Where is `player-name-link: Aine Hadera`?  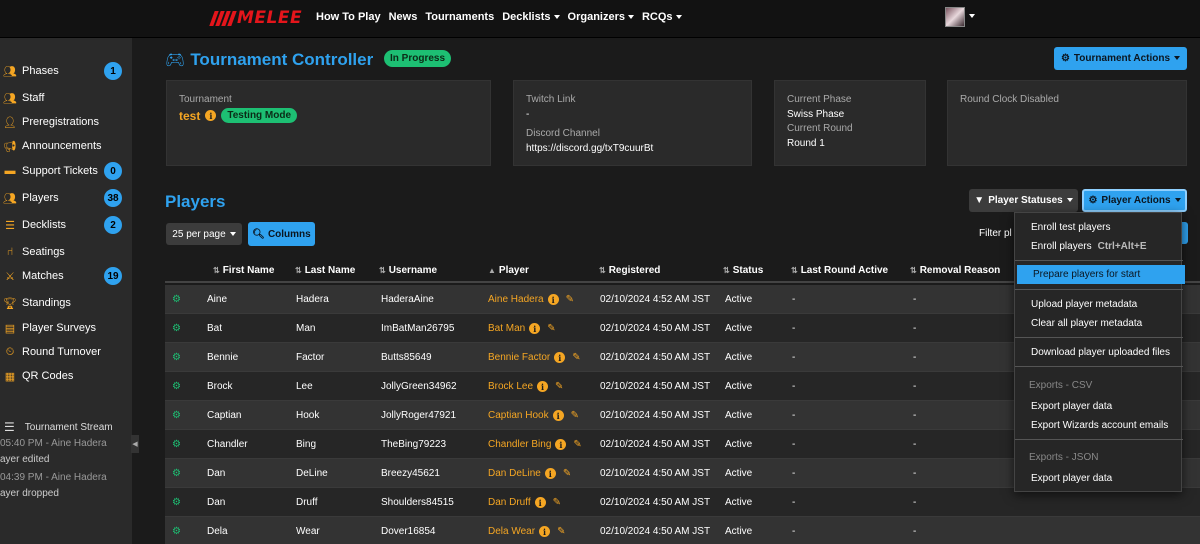 player-name-link: Aine Hadera is located at coordinates (516, 299).